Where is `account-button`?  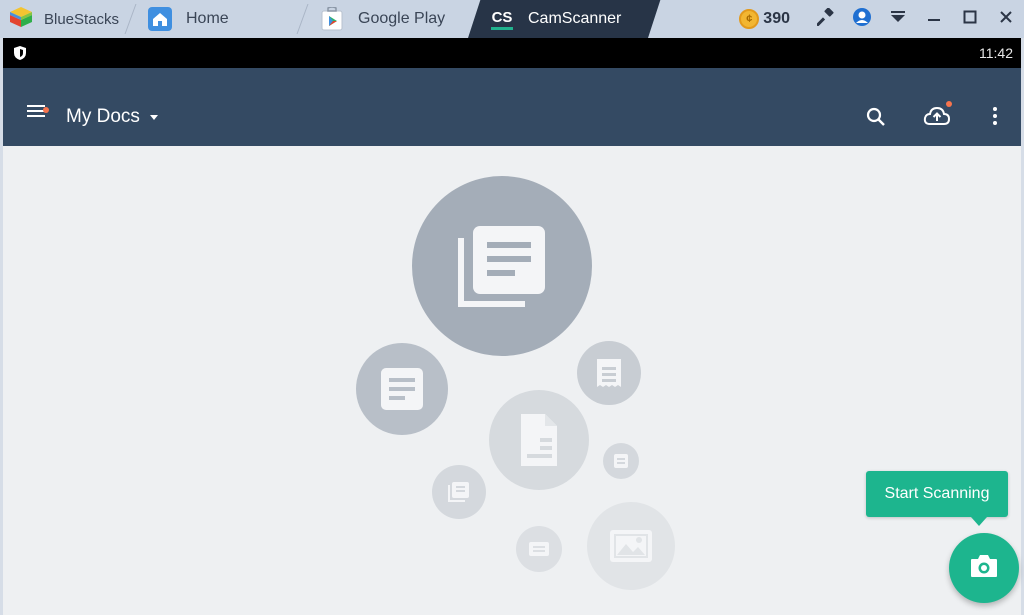
account-button is located at coordinates (862, 19).